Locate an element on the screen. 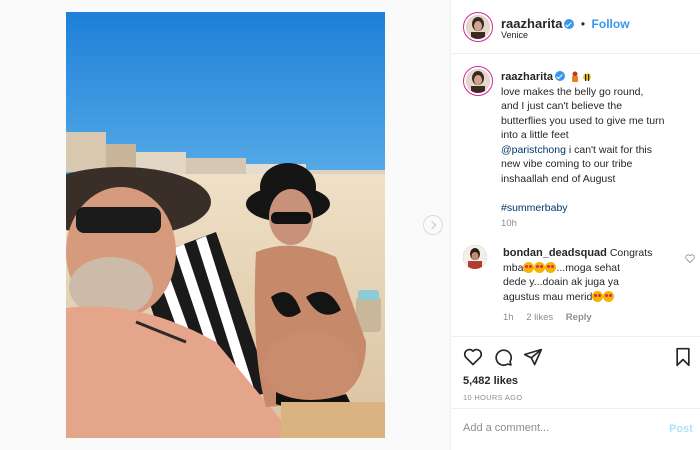 The width and height of the screenshot is (700, 450). likes-count: 5,482 likes is located at coordinates (490, 381).